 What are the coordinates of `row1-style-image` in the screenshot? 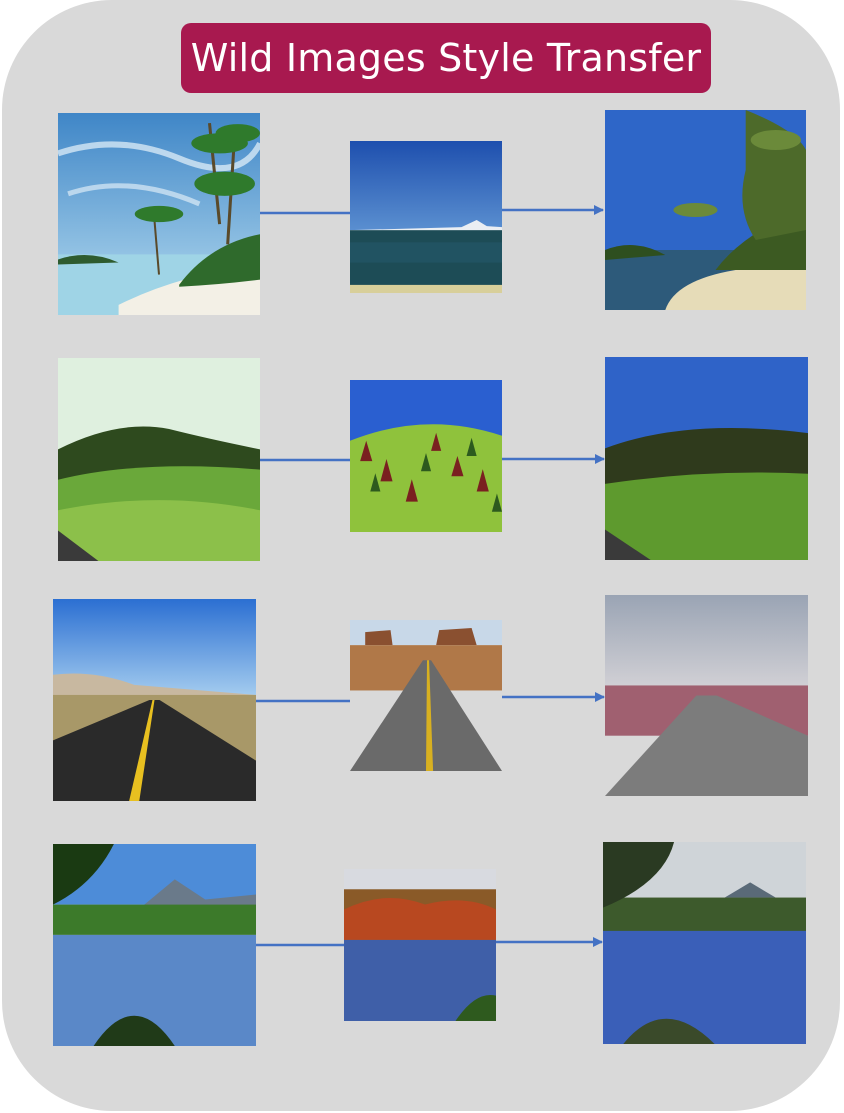 It's located at (426, 217).